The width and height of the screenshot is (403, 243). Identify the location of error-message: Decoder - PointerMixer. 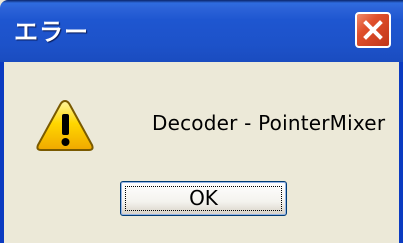
(269, 123).